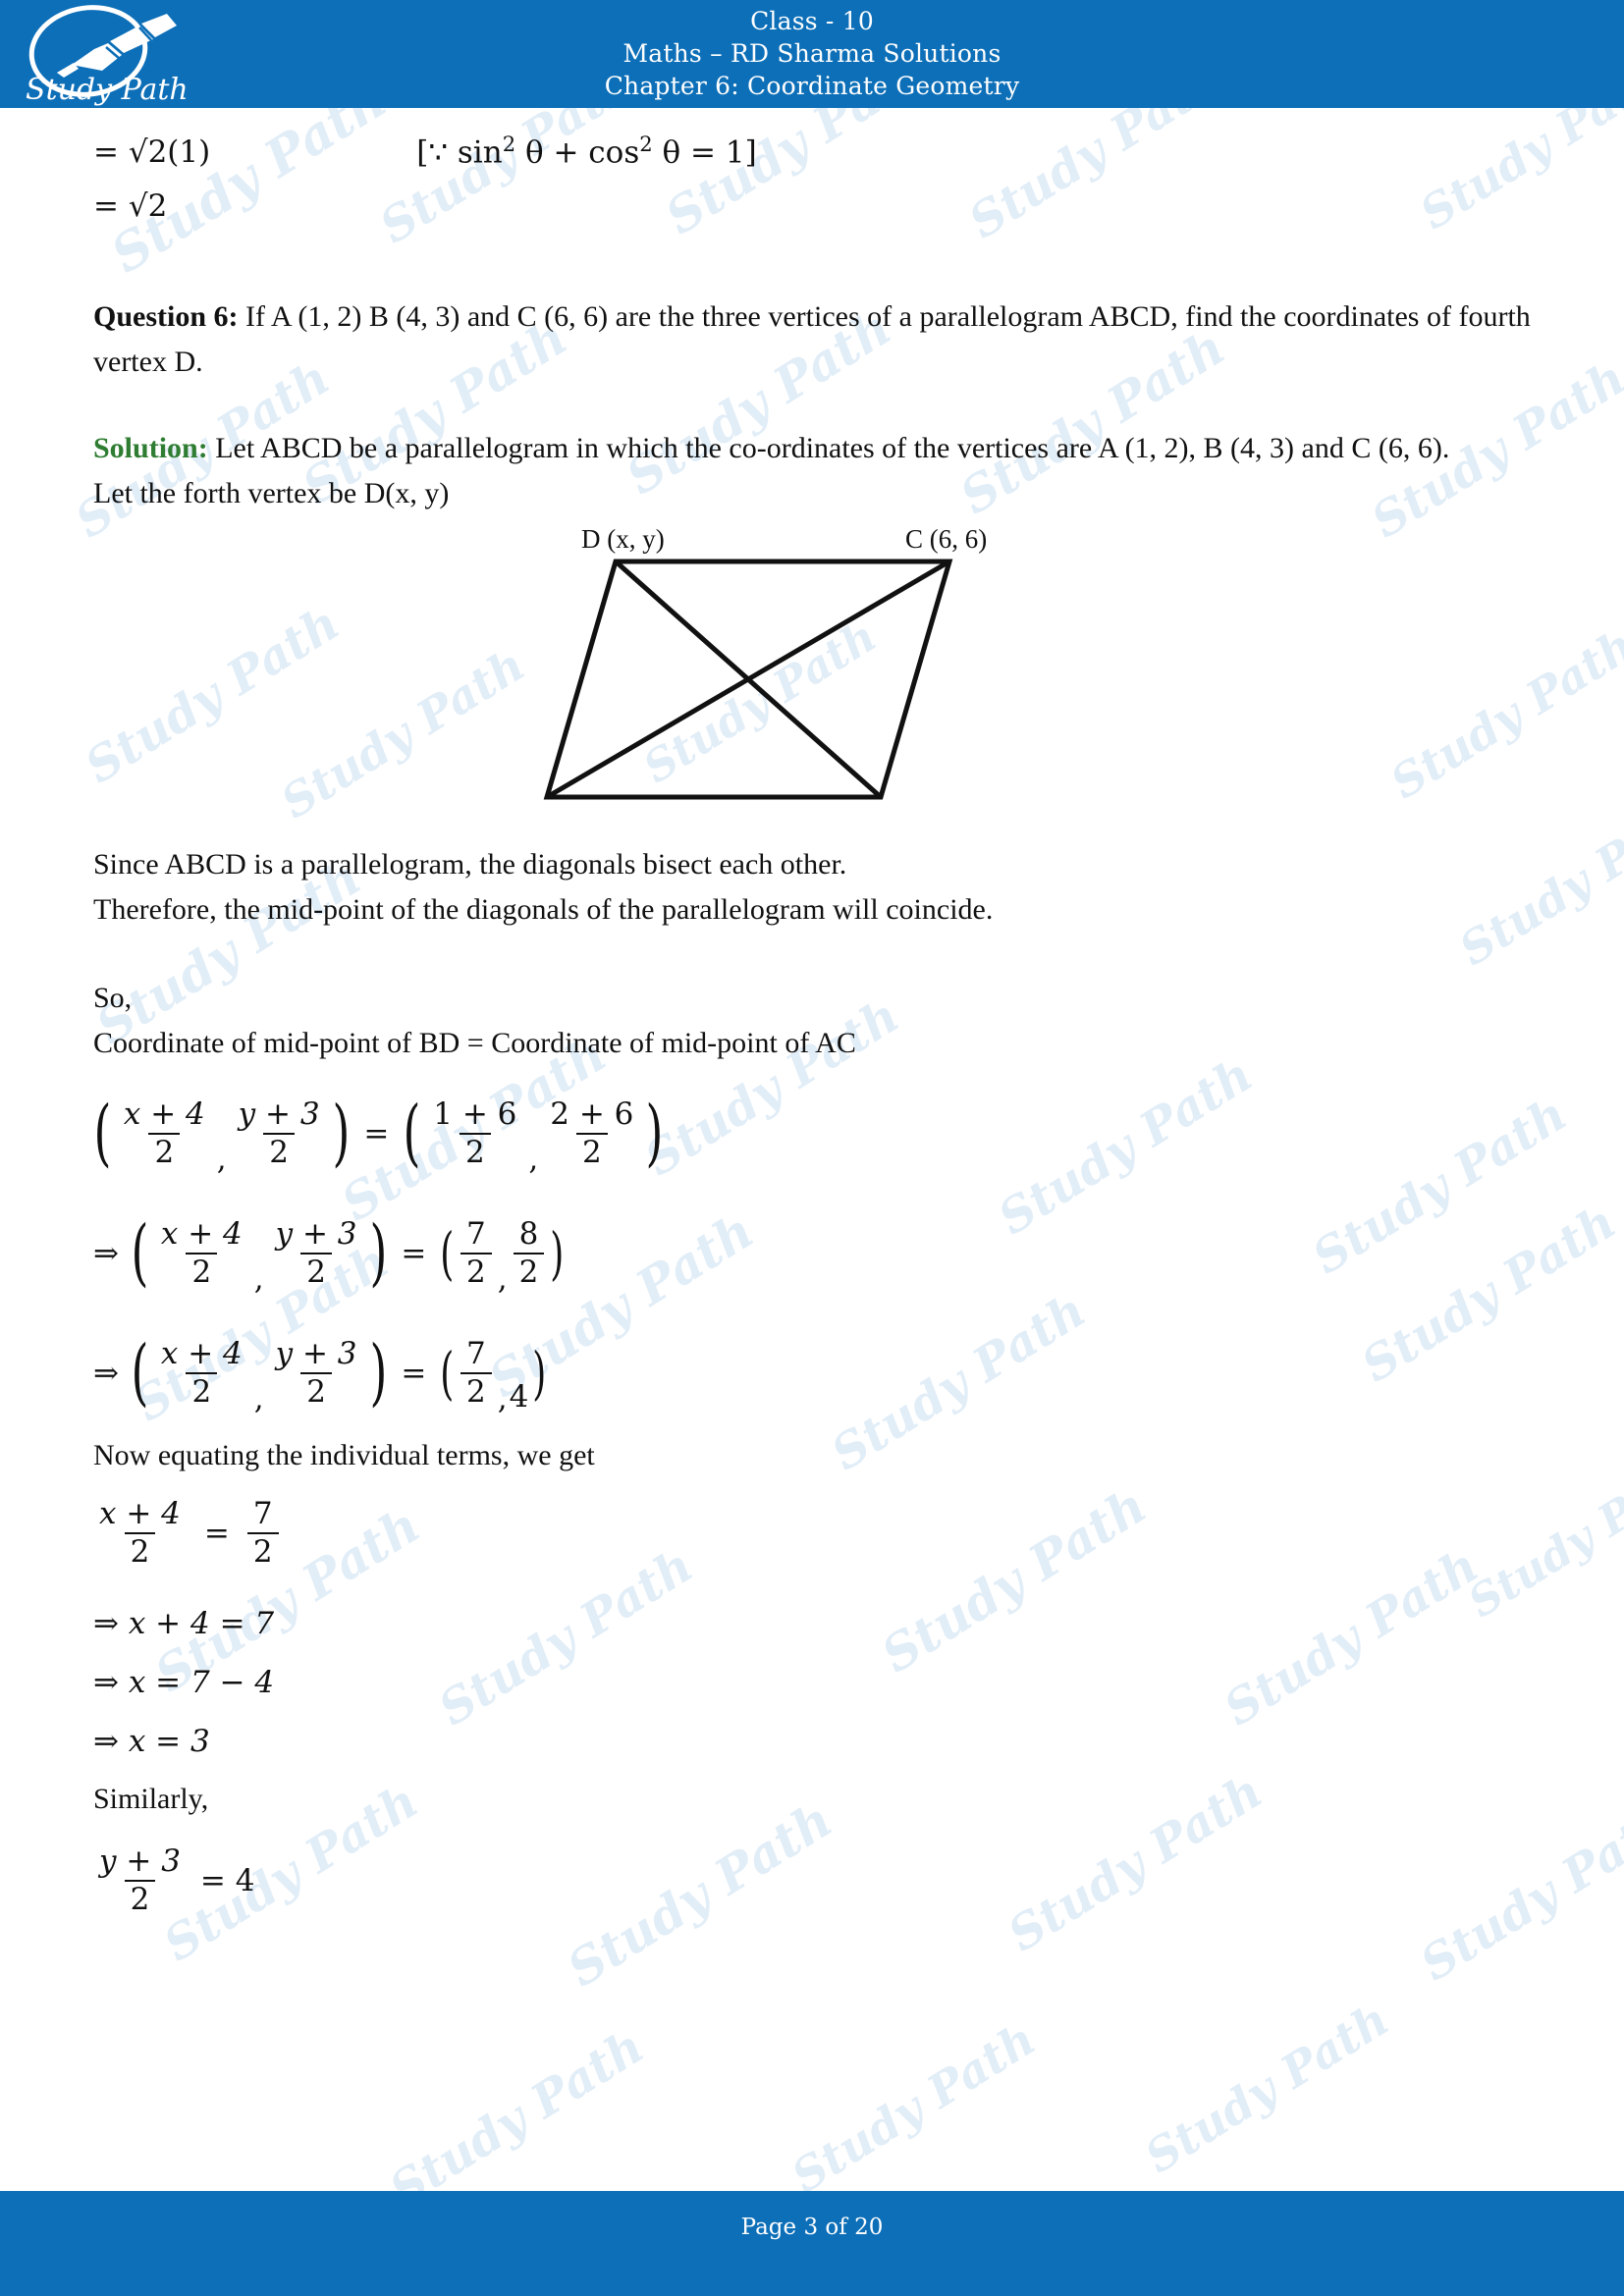 The height and width of the screenshot is (2296, 1624). Describe the element at coordinates (556, 806) in the screenshot. I see `vertex-label-a: A (1, 2)` at that location.